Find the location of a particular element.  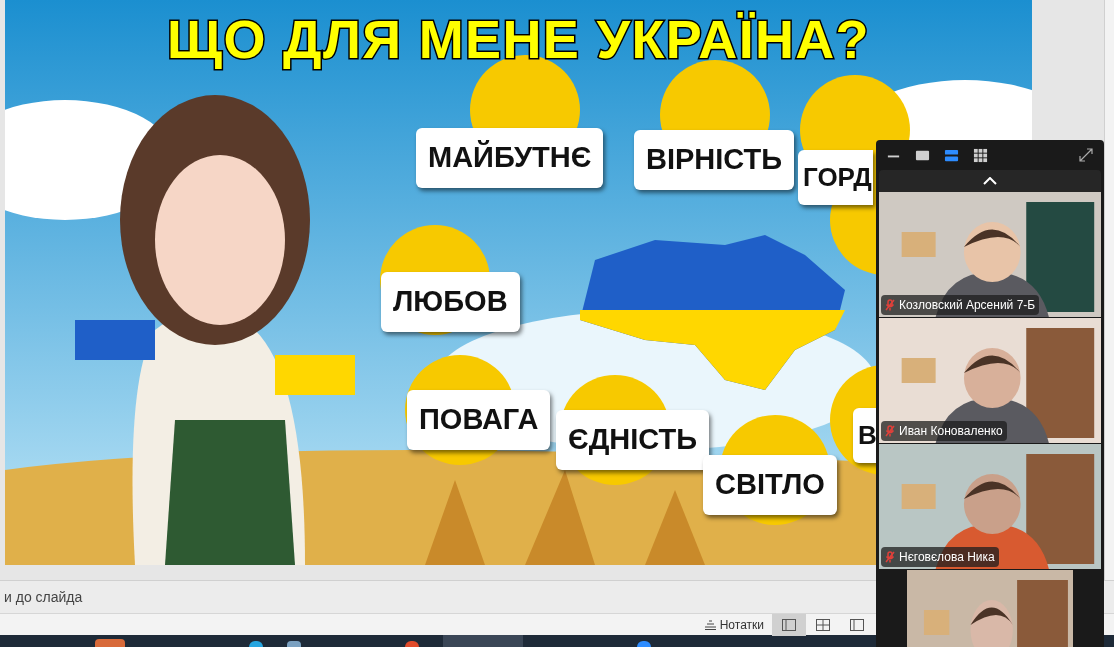

scrollbar is located at coordinates (1109, 290).